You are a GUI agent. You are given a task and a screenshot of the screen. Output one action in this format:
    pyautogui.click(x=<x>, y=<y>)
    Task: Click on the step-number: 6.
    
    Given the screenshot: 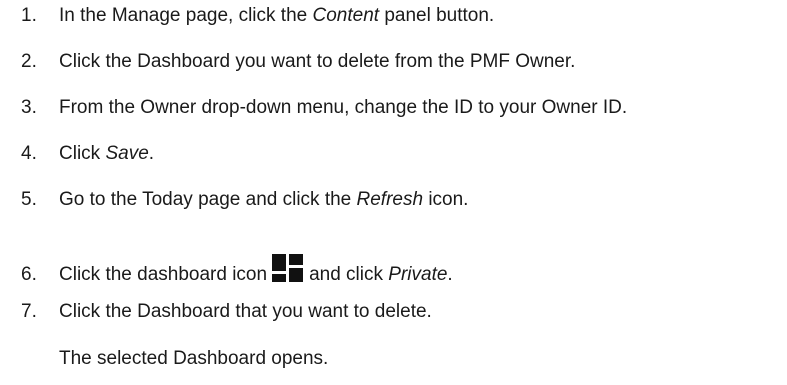 What is the action you would take?
    pyautogui.click(x=29, y=274)
    